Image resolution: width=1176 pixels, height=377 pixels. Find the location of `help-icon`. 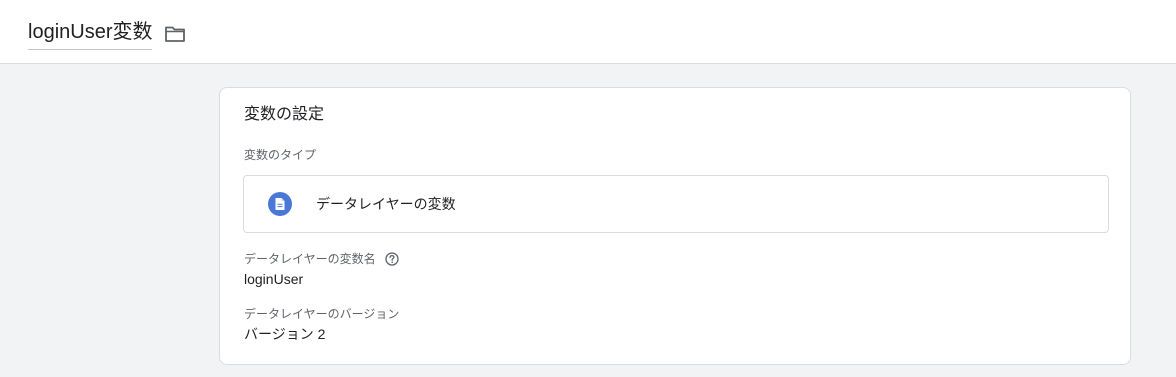

help-icon is located at coordinates (392, 259).